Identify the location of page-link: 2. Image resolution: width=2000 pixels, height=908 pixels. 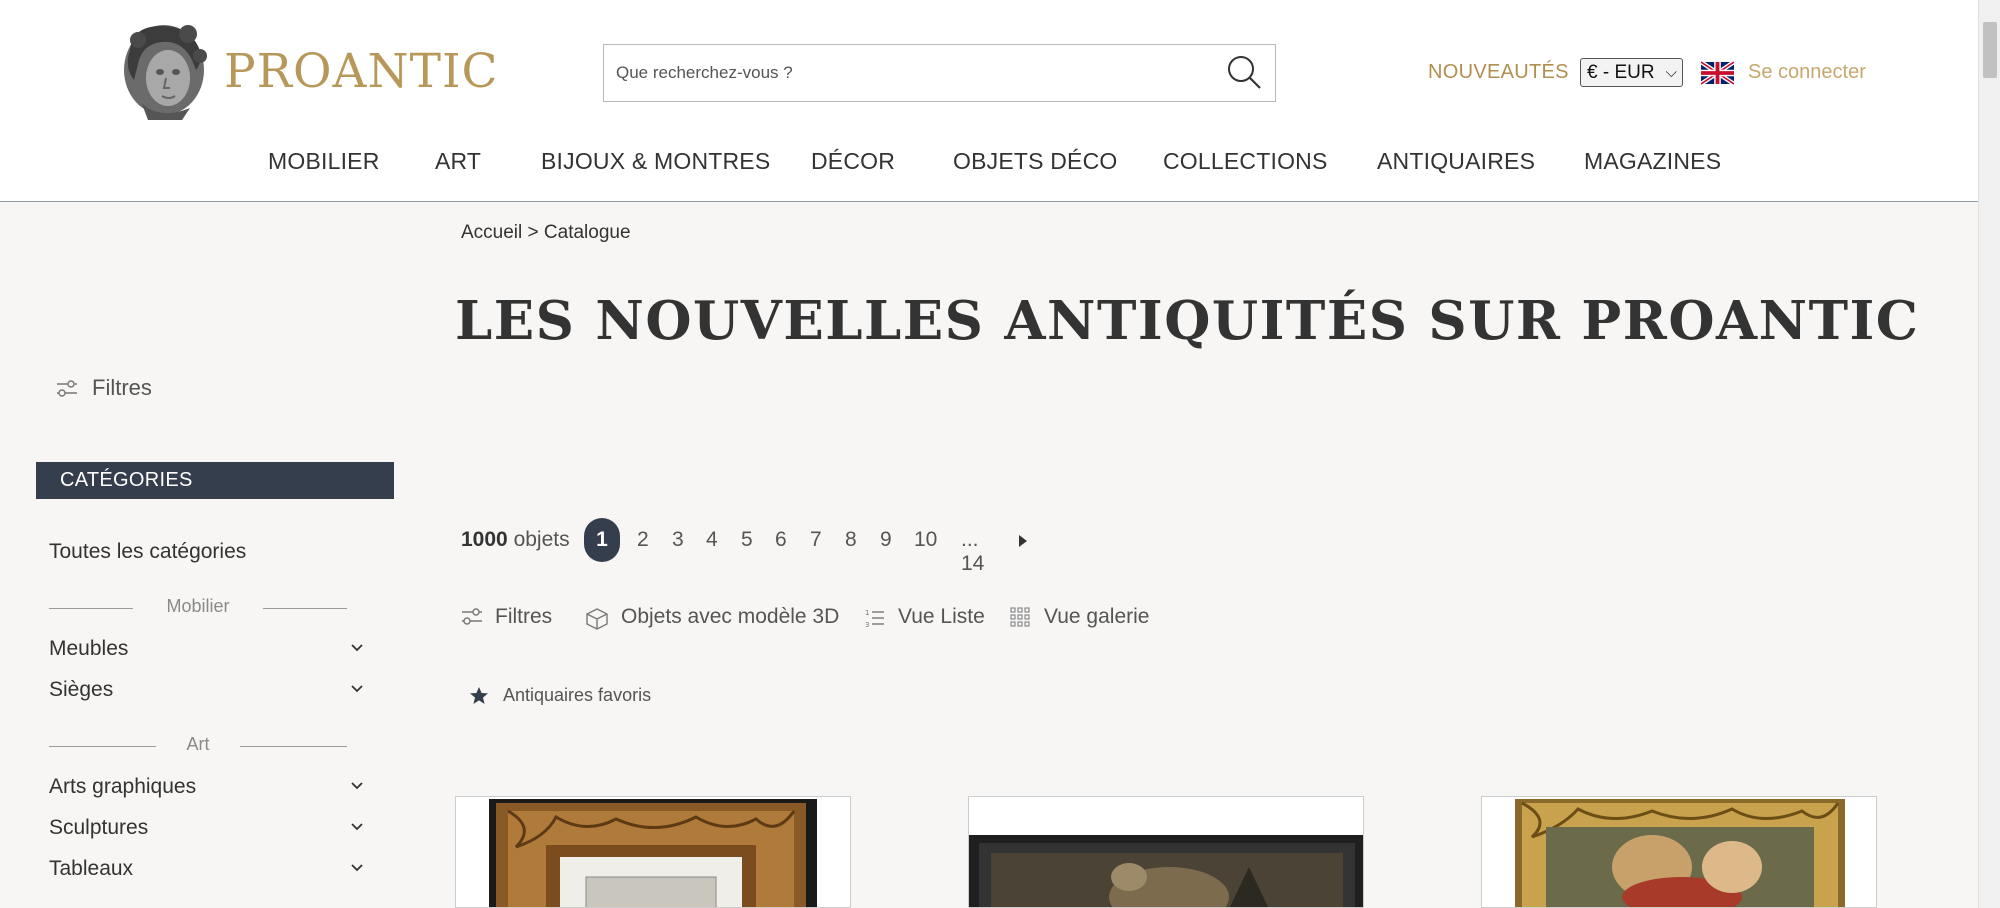
(643, 540).